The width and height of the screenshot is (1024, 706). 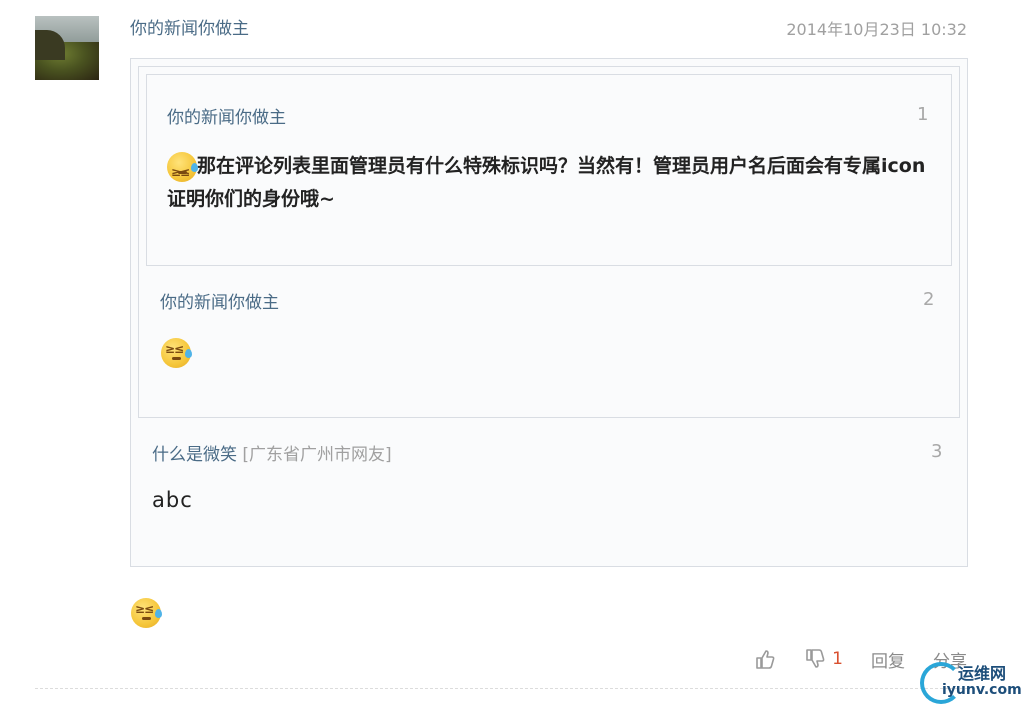 I want to click on watermark-logo: 运维网 iyunv.com, so click(x=972, y=682).